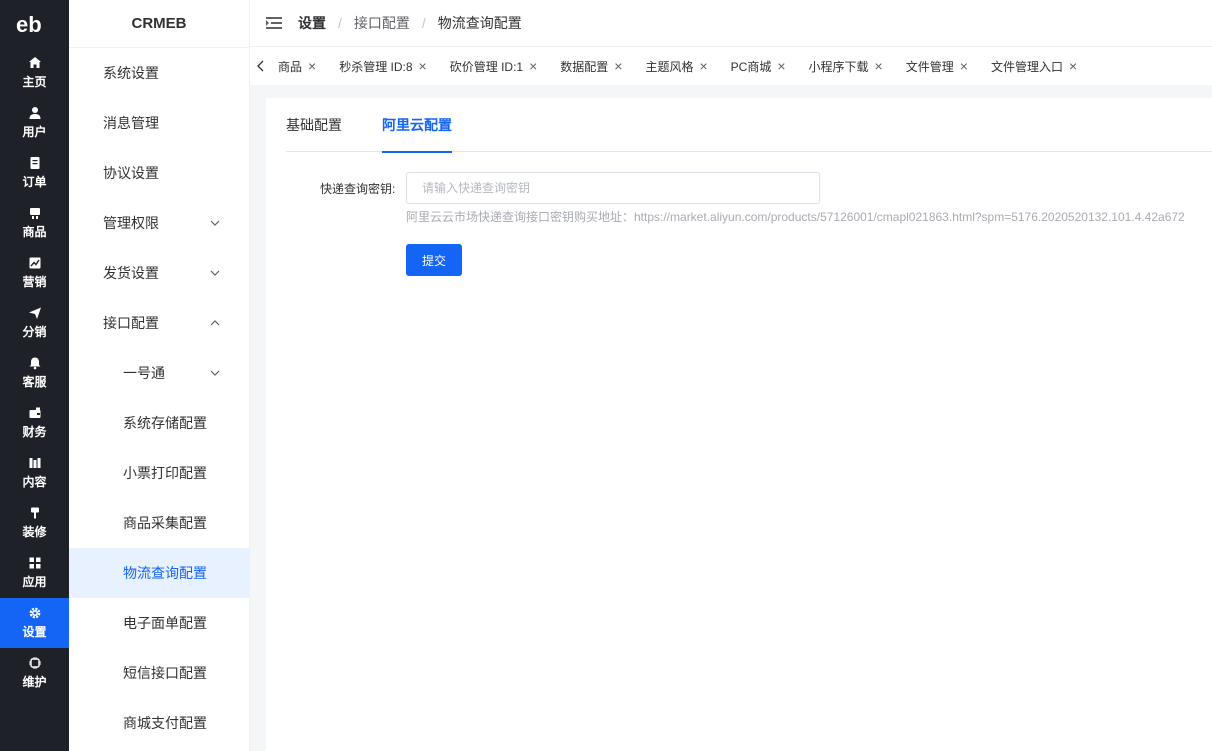 The image size is (1212, 751). What do you see at coordinates (314, 125) in the screenshot?
I see `tab-basic-config: 基础配置` at bounding box center [314, 125].